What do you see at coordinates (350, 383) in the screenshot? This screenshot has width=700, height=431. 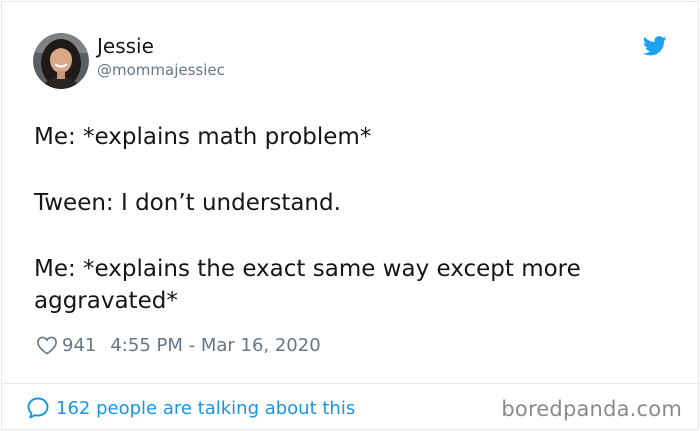 I see `divider` at bounding box center [350, 383].